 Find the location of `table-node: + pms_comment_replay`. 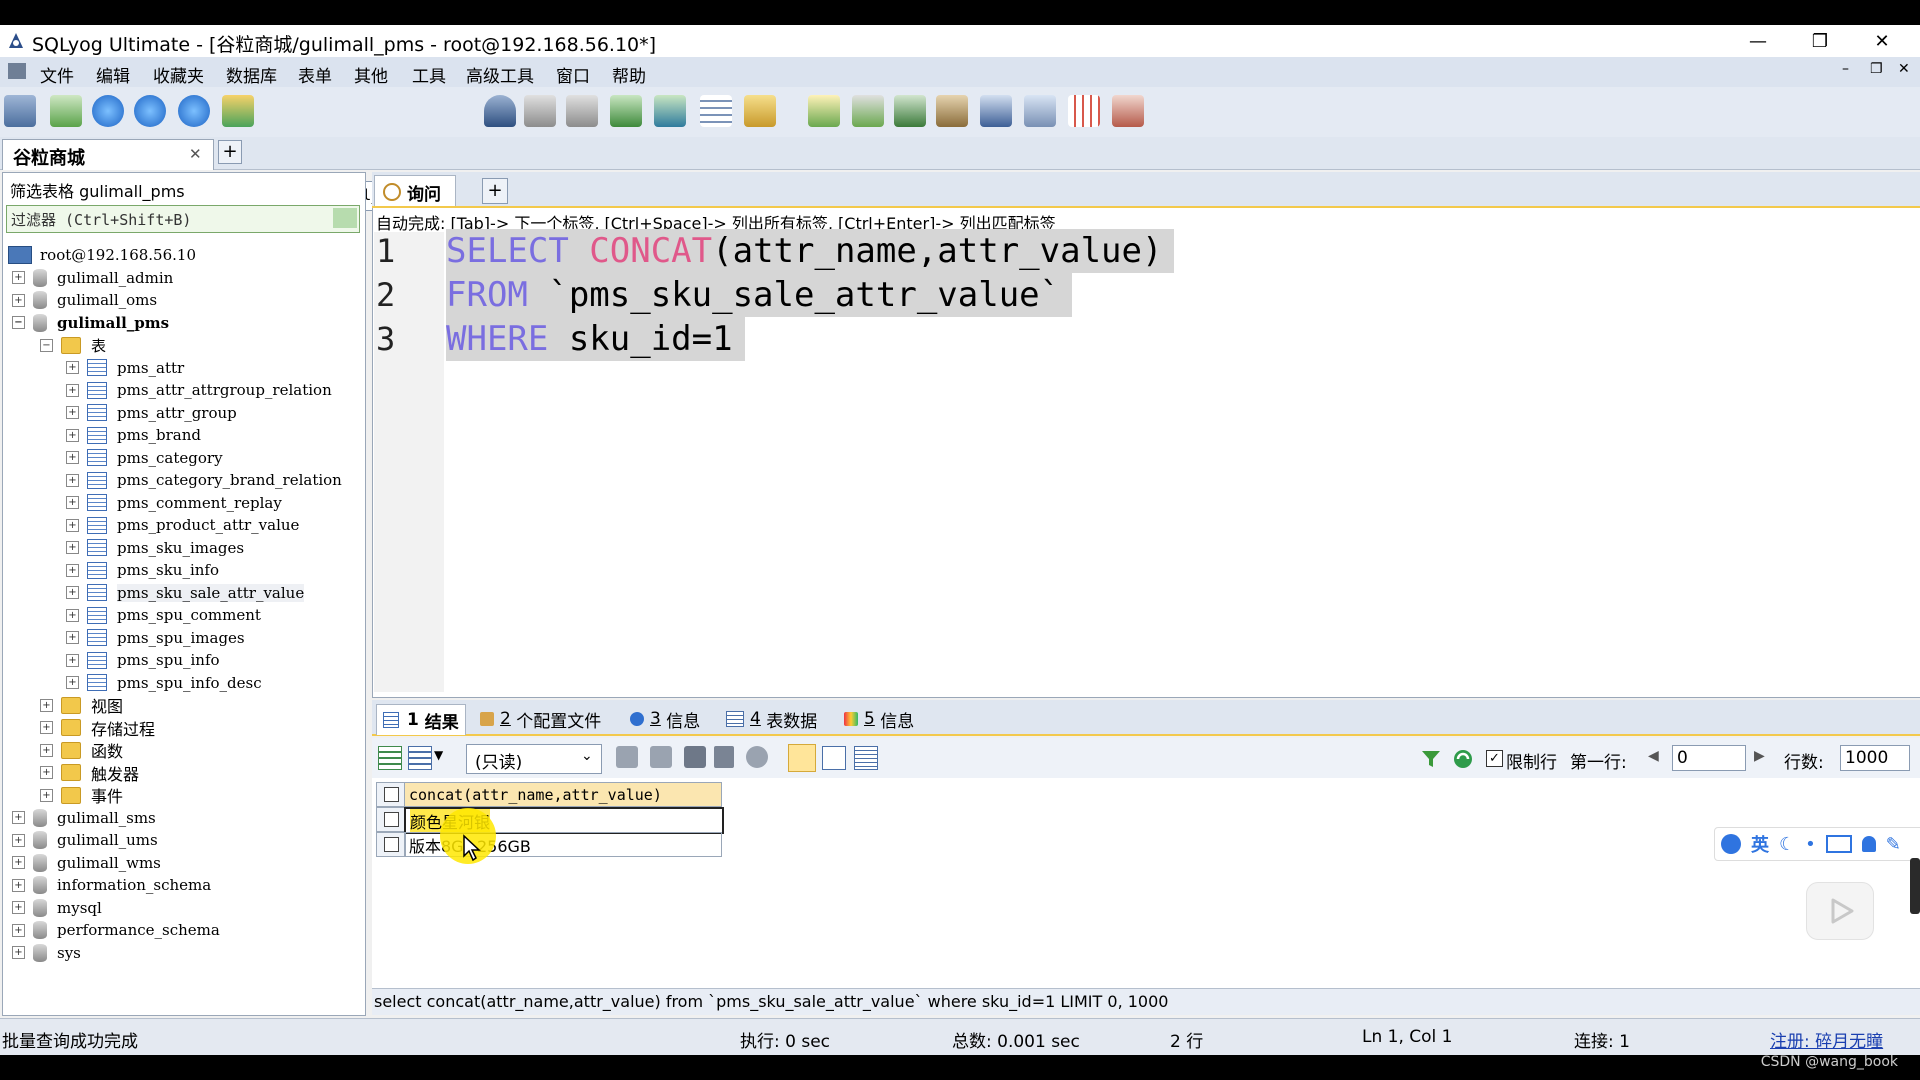

table-node: + pms_comment_replay is located at coordinates (174, 503).